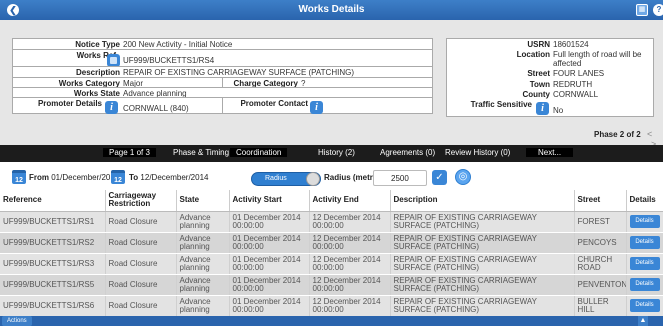  What do you see at coordinates (477, 152) in the screenshot?
I see `tab-review-history: Review History (0)` at bounding box center [477, 152].